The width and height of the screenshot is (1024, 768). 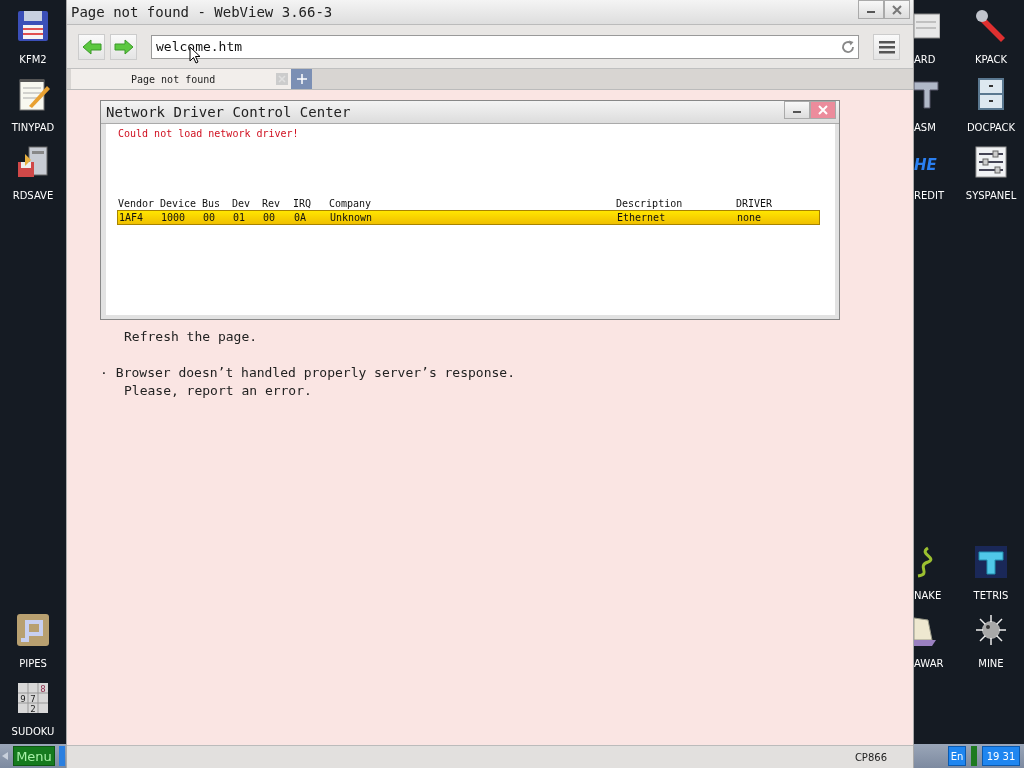 I want to click on icon-label: MINE, so click(x=991, y=664).